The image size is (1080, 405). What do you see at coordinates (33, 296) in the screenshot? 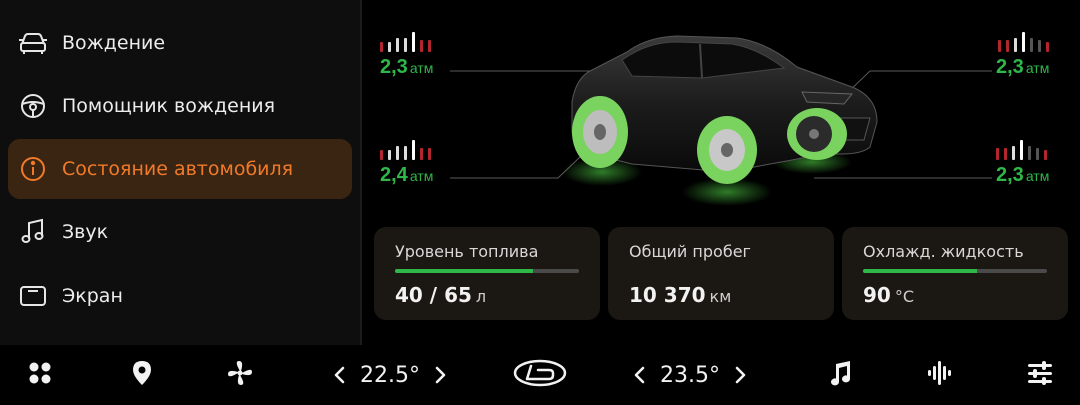
I see `screen-icon` at bounding box center [33, 296].